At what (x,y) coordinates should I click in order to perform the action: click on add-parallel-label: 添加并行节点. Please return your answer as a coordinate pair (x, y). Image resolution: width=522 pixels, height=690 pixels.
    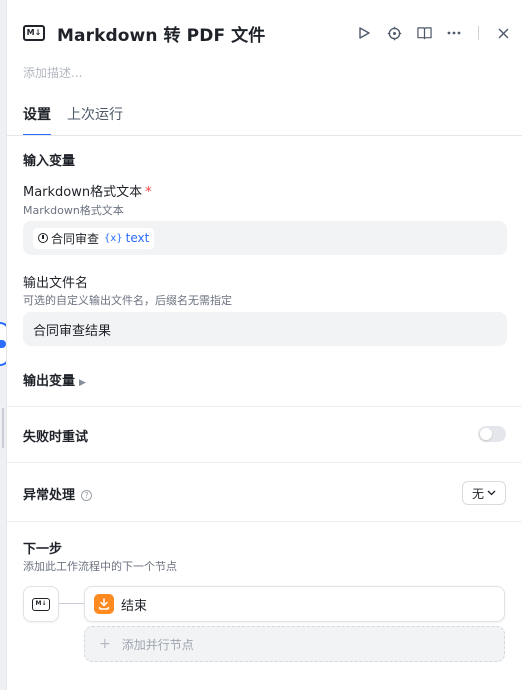
    Looking at the image, I should click on (157, 644).